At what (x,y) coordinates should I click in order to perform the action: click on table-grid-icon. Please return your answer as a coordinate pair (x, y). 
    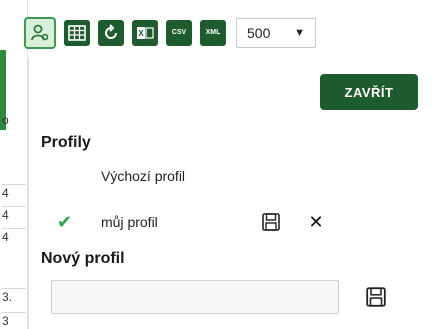
    Looking at the image, I should click on (77, 33).